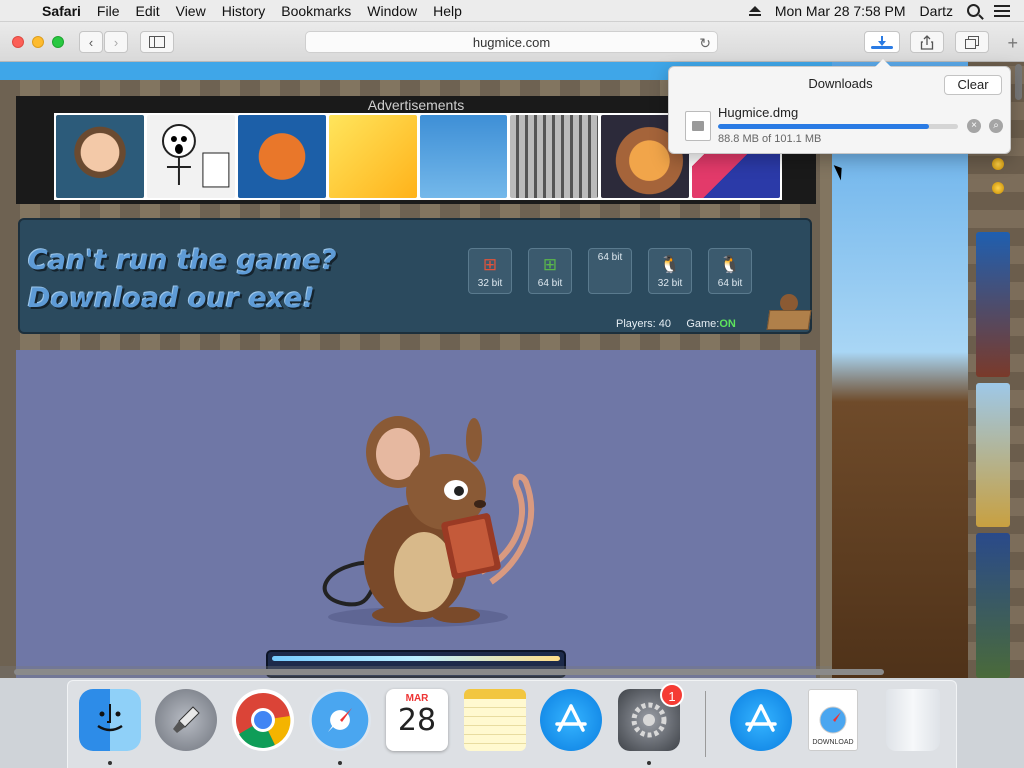 This screenshot has width=1024, height=768. I want to click on notification-center-icon, so click(1002, 10).